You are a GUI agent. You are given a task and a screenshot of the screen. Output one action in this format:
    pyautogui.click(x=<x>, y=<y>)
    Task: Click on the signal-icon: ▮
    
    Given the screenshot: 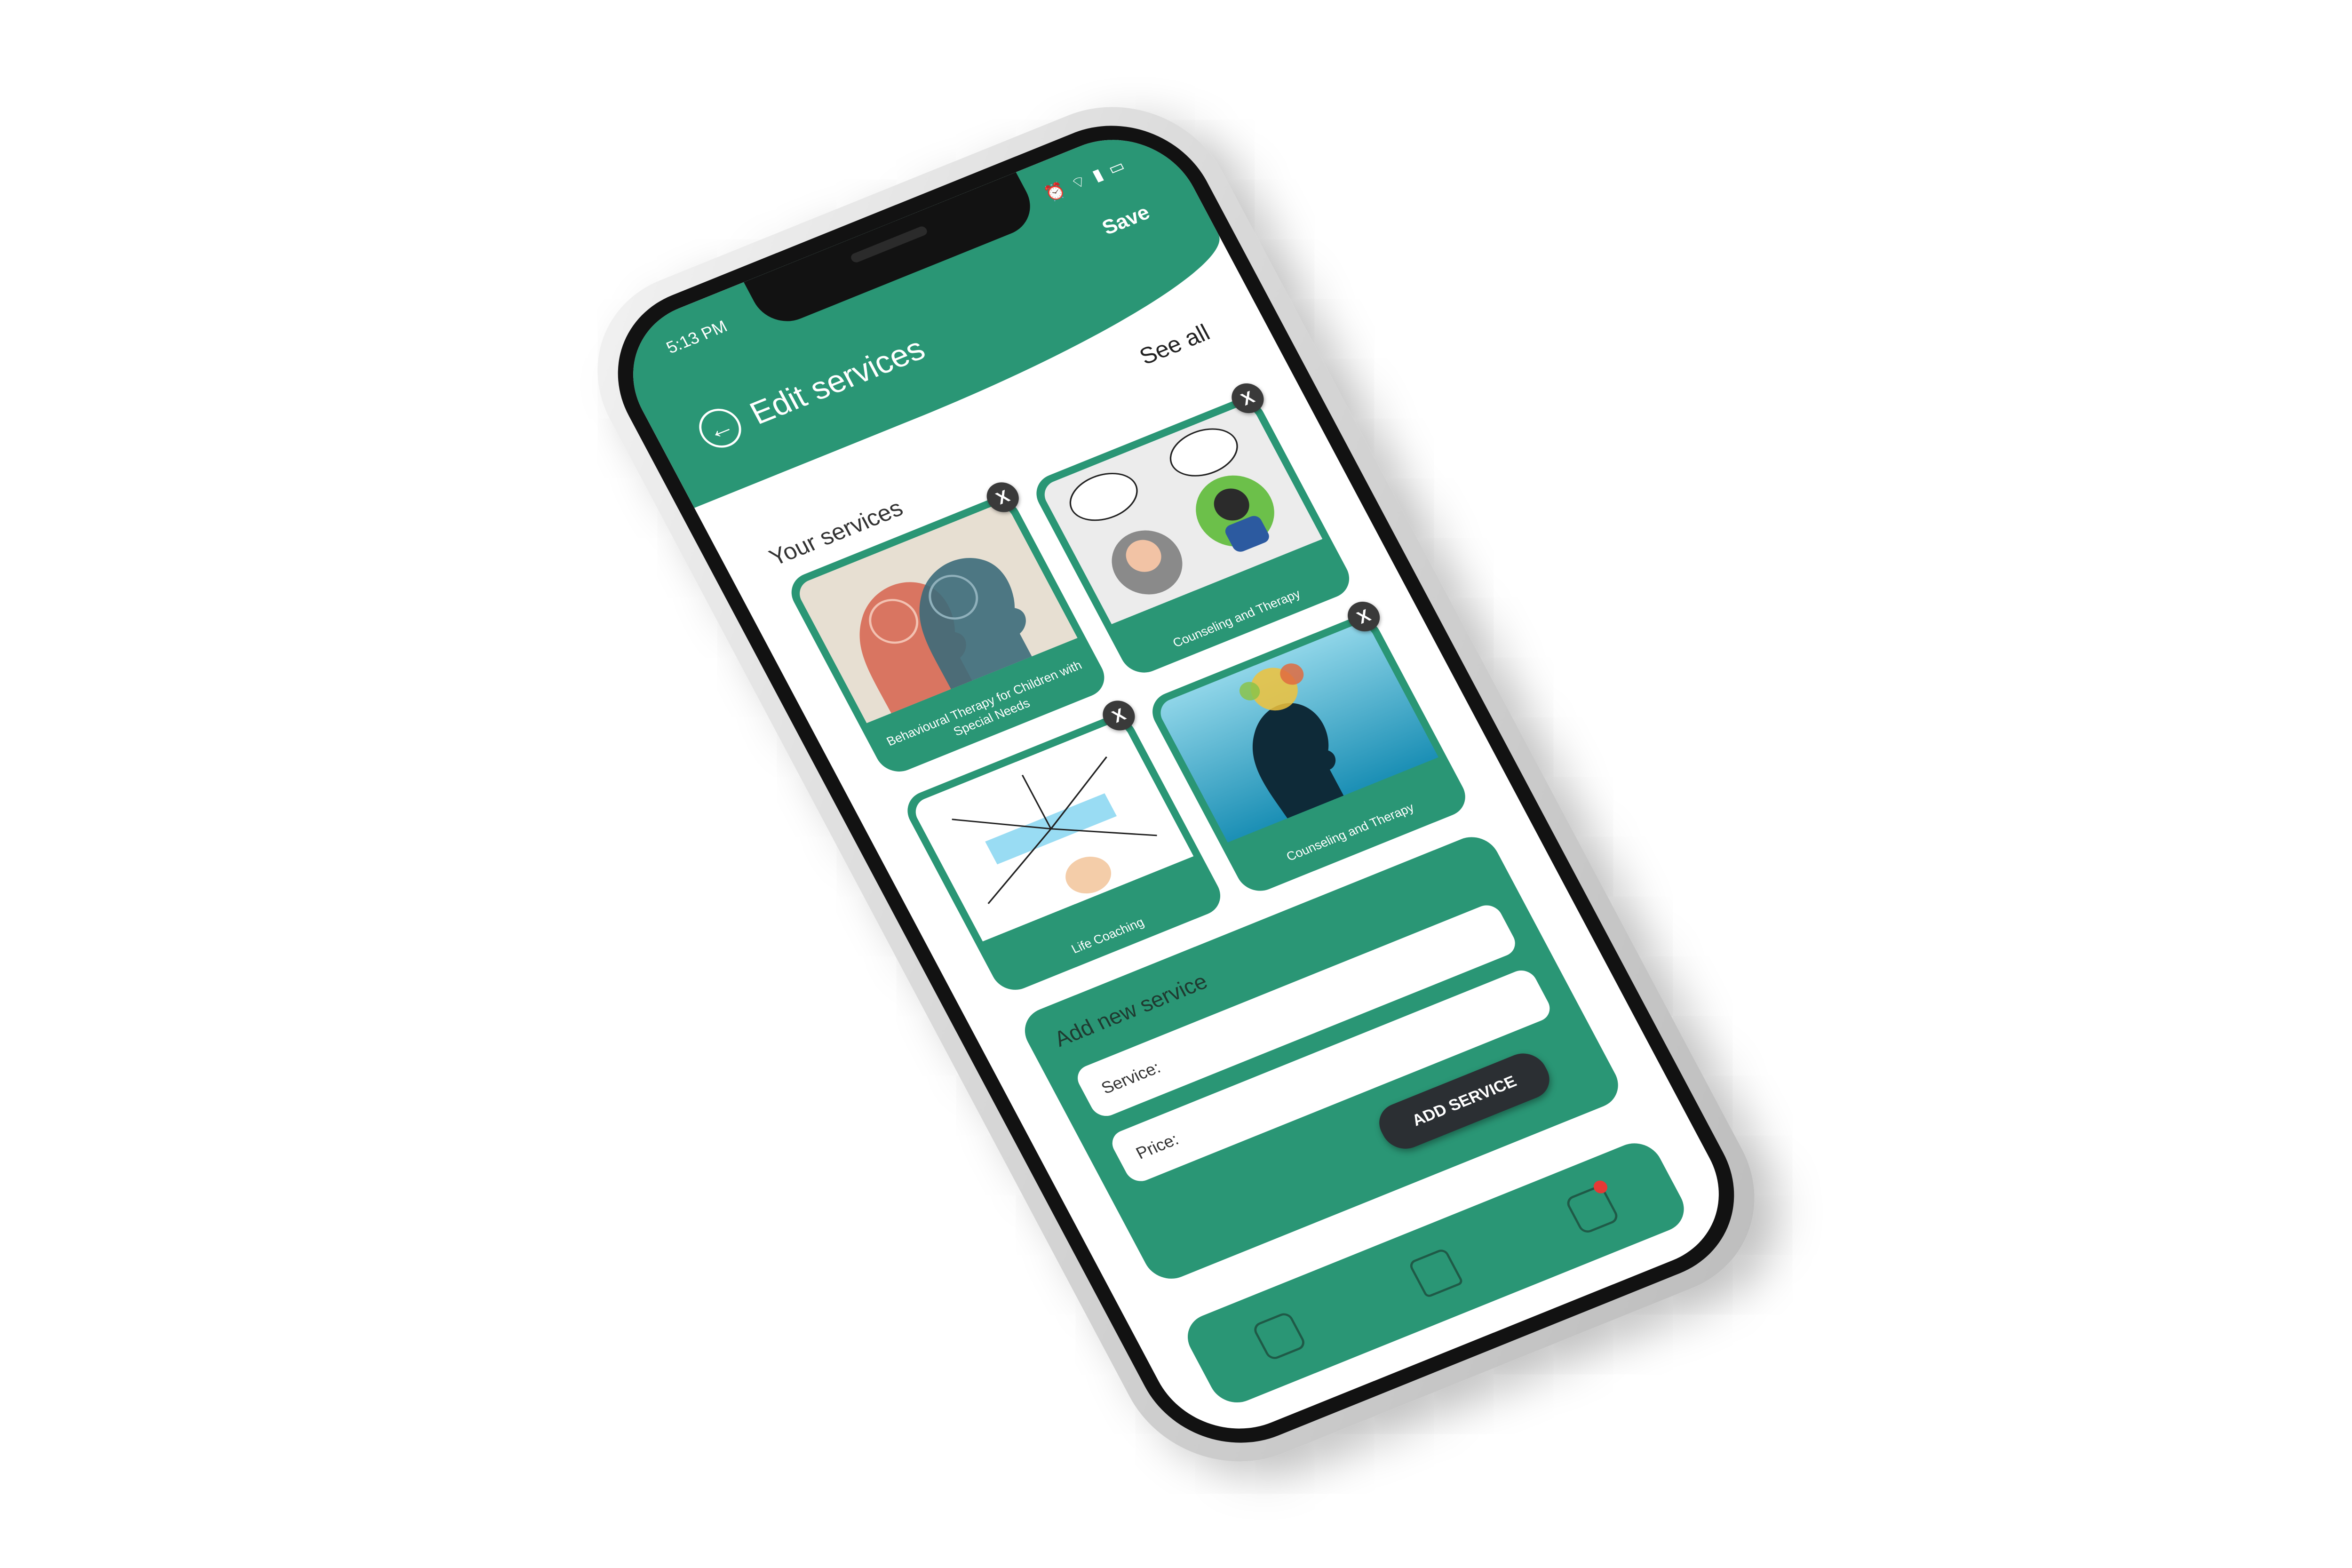 What is the action you would take?
    pyautogui.click(x=1097, y=174)
    